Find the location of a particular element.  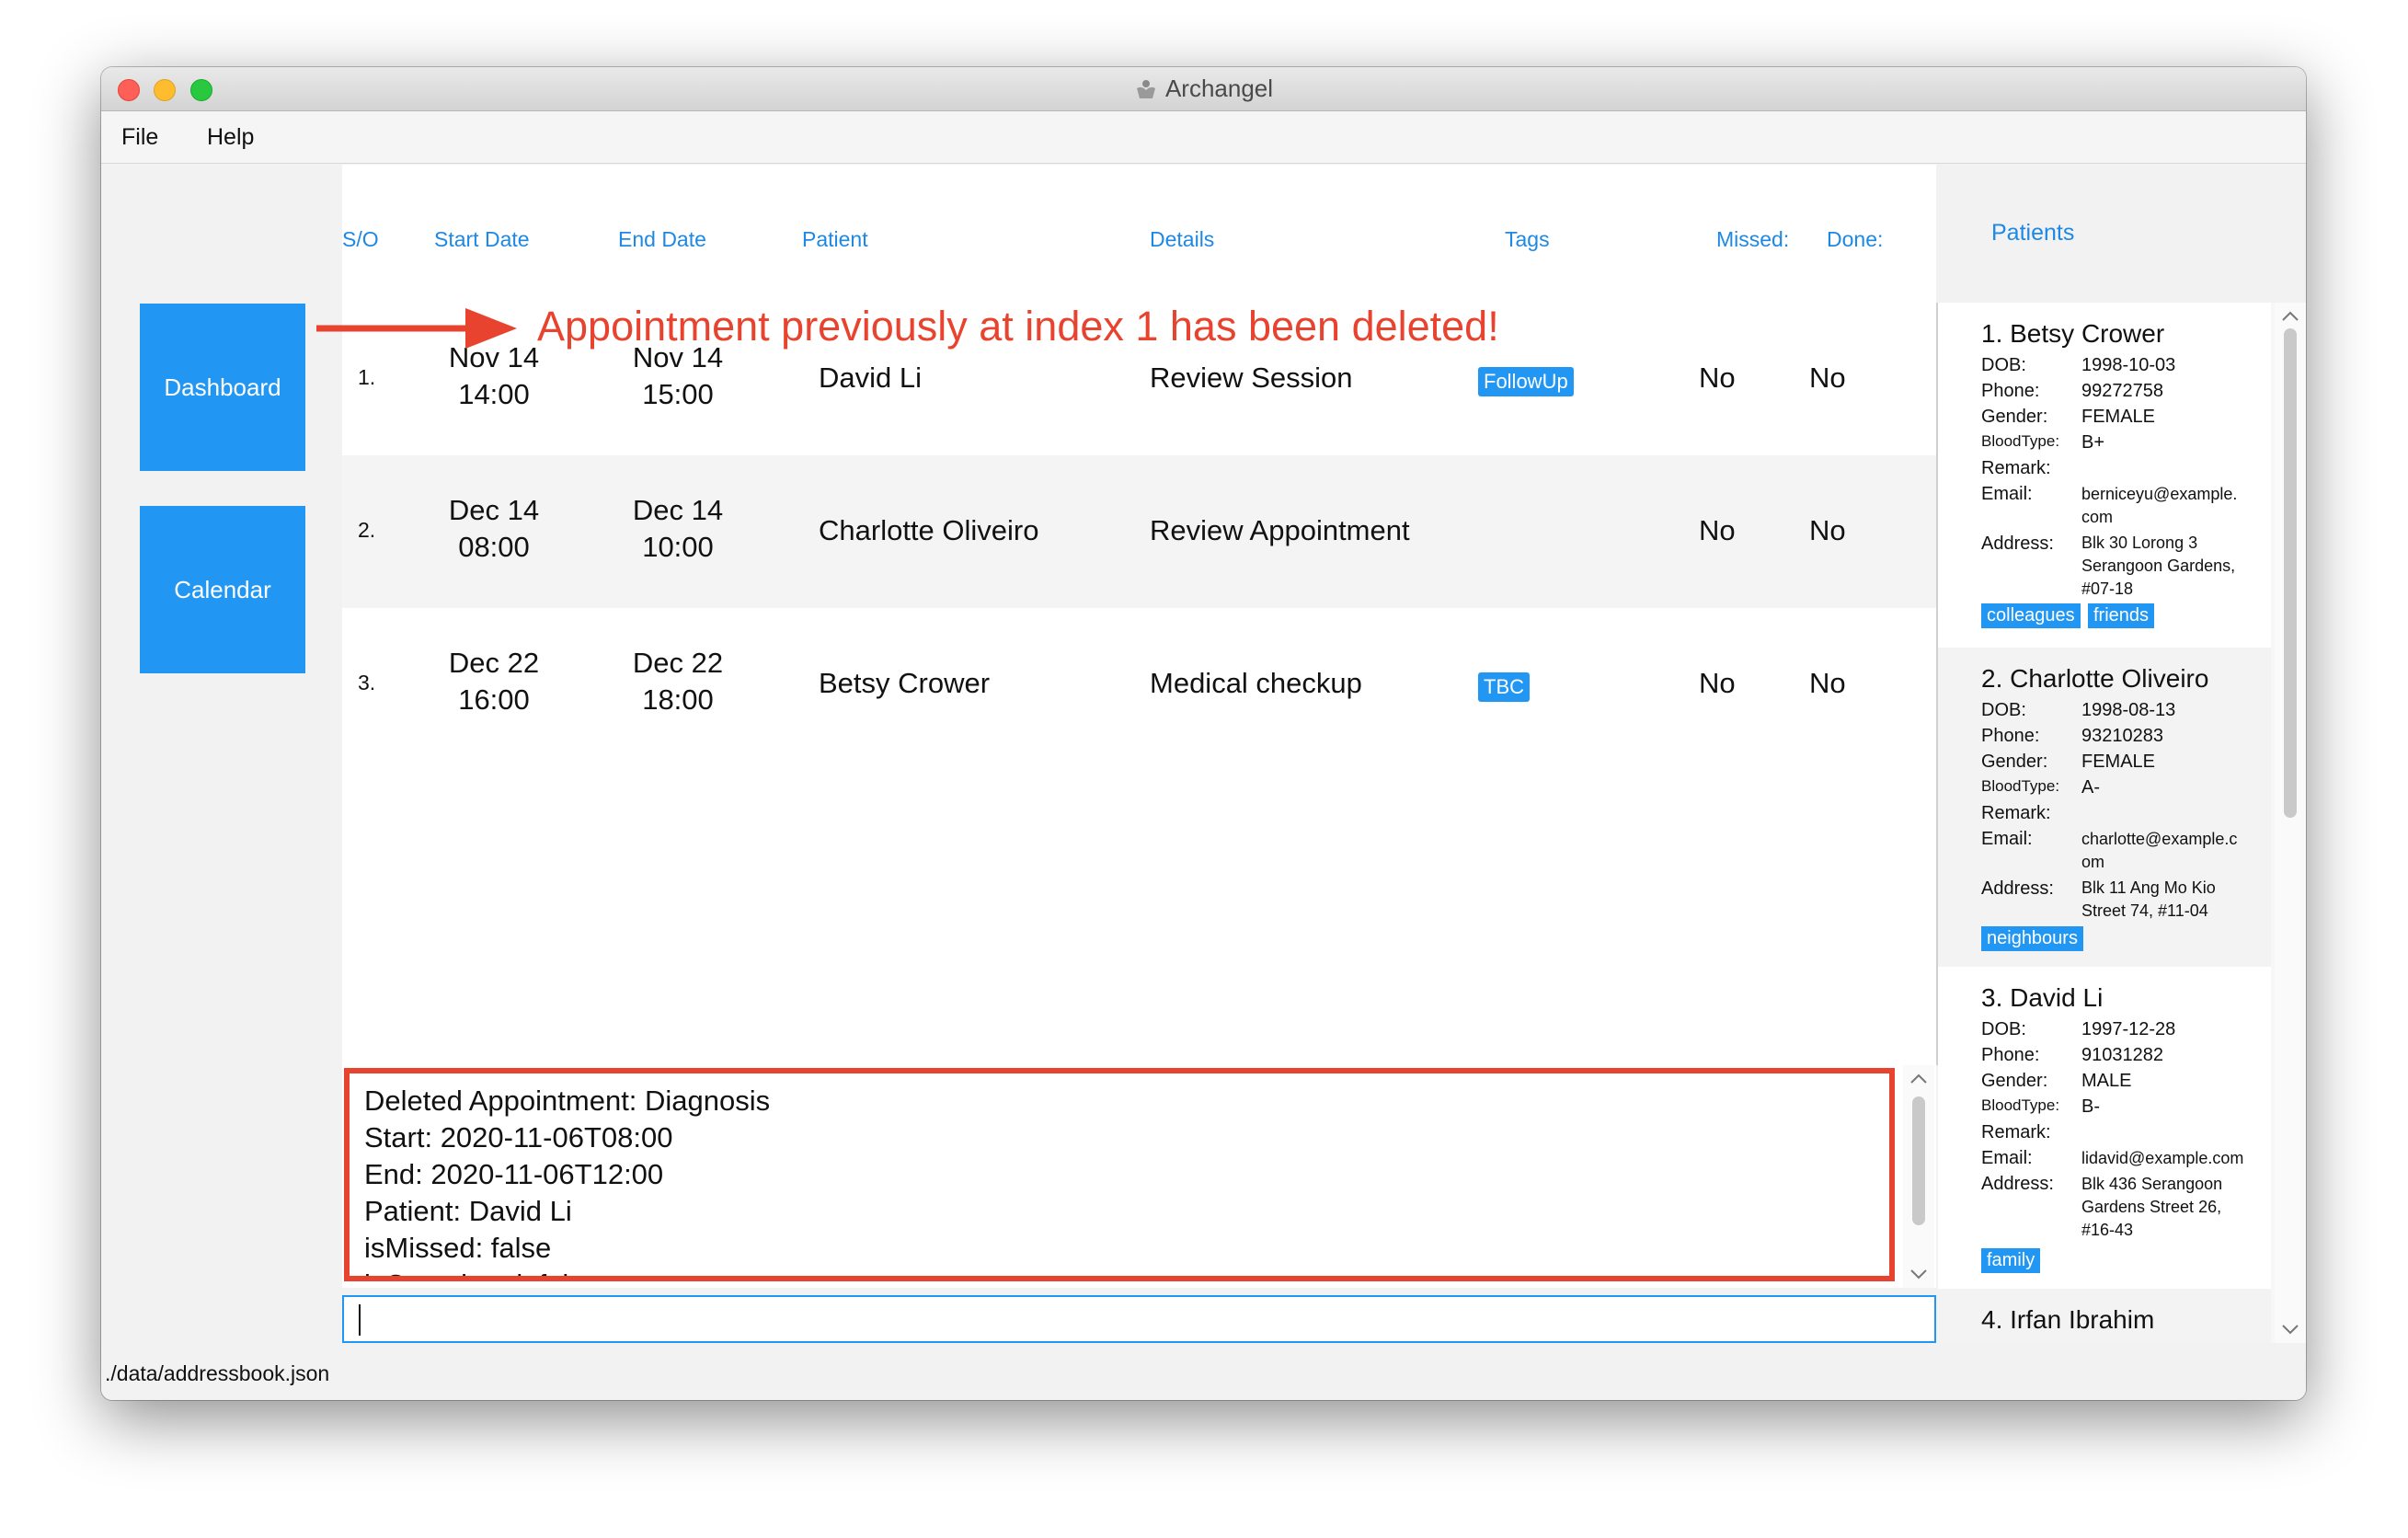

start-time: 08:00 is located at coordinates (494, 547).